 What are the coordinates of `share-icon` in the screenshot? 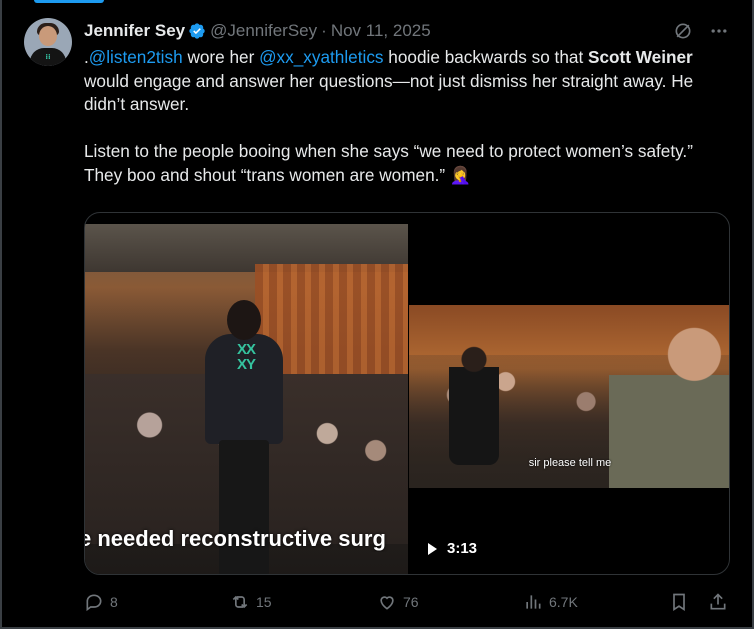 It's located at (718, 601).